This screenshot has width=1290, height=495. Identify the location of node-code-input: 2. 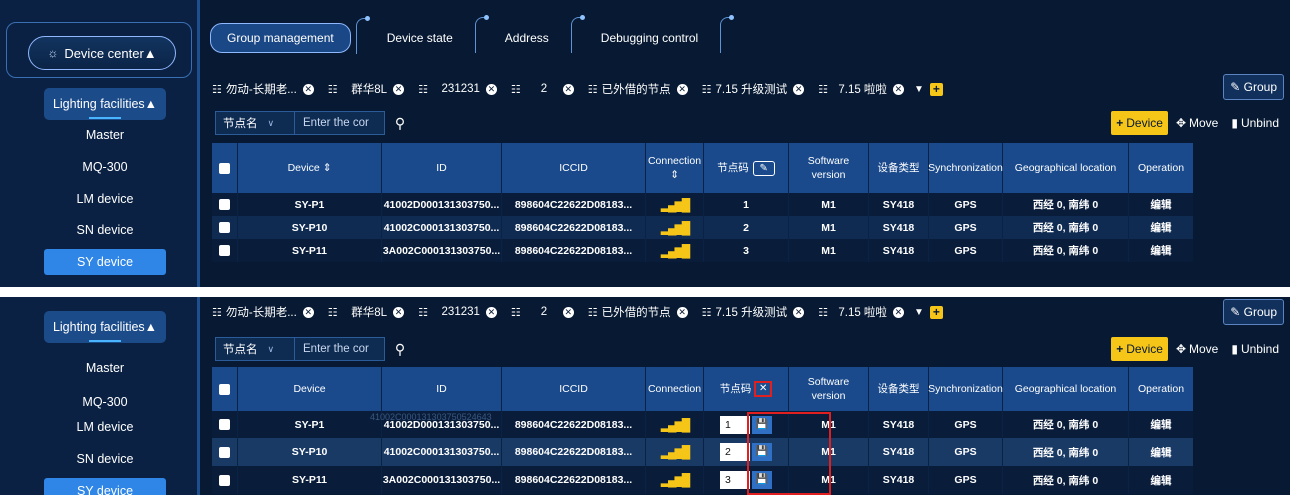
(735, 452).